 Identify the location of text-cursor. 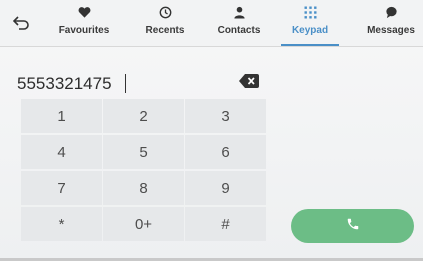
(125, 83).